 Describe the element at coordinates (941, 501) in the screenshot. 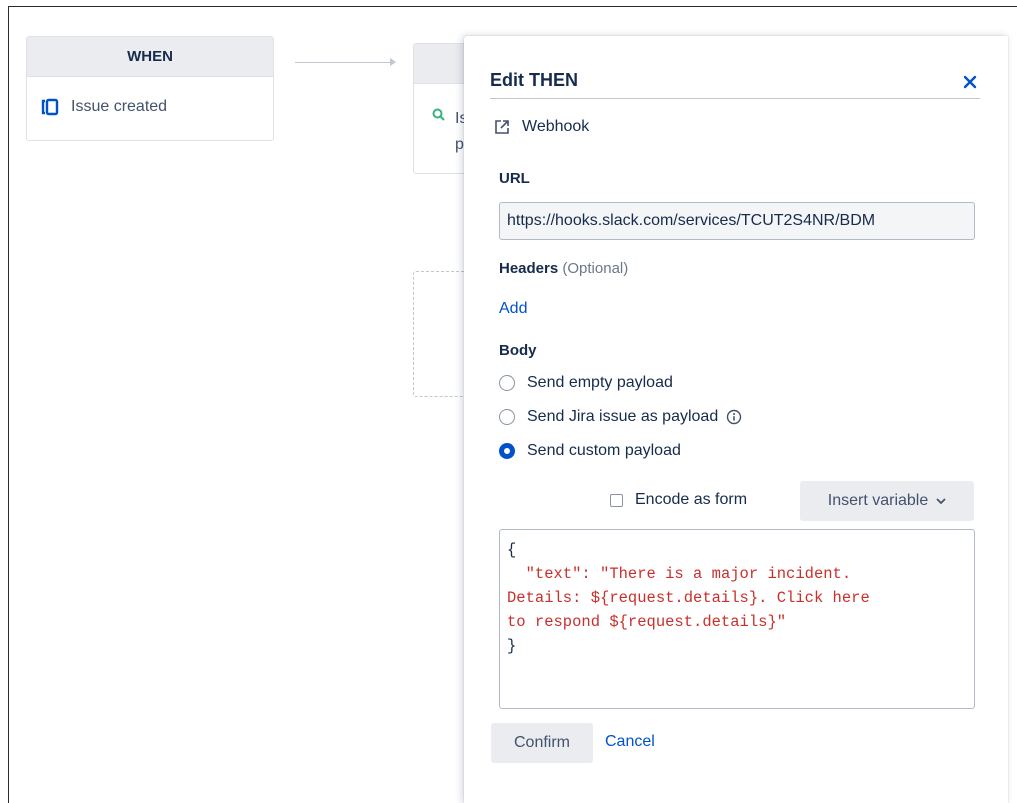

I see `chevron-down-icon` at that location.